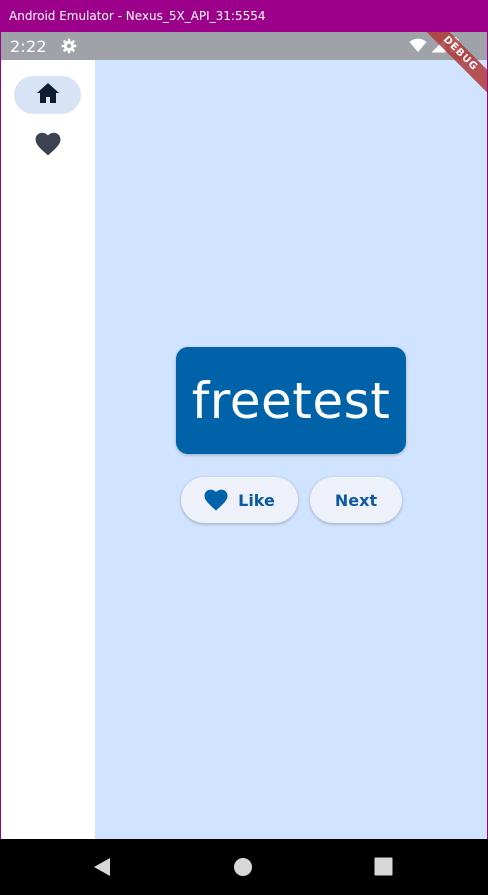  Describe the element at coordinates (256, 500) in the screenshot. I see `like-button-label: Like` at that location.